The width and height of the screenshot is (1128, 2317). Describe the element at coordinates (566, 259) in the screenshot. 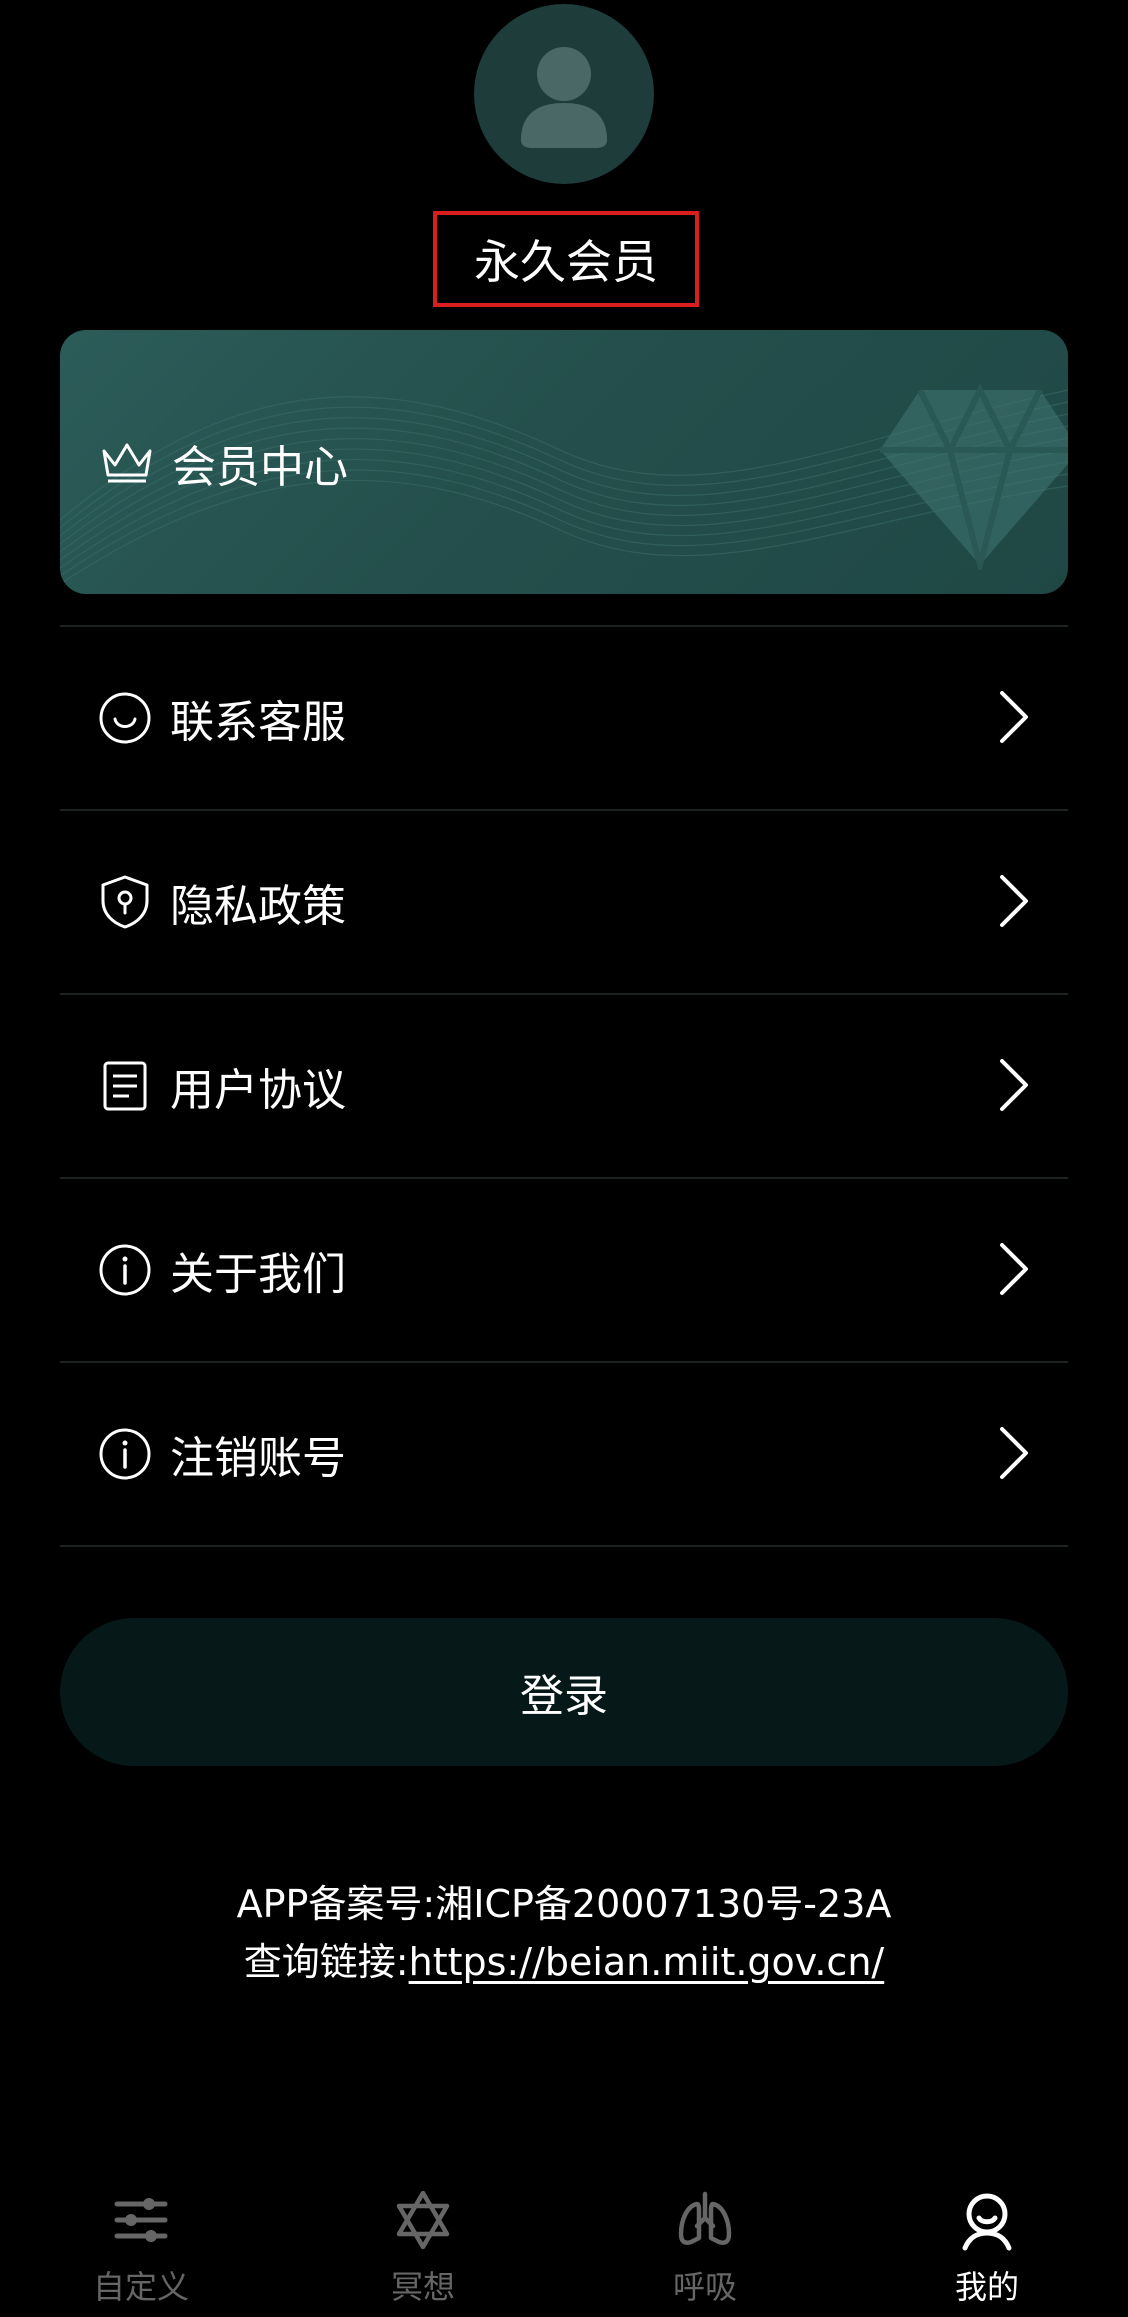

I see `membership-status-label: 永久会员` at that location.